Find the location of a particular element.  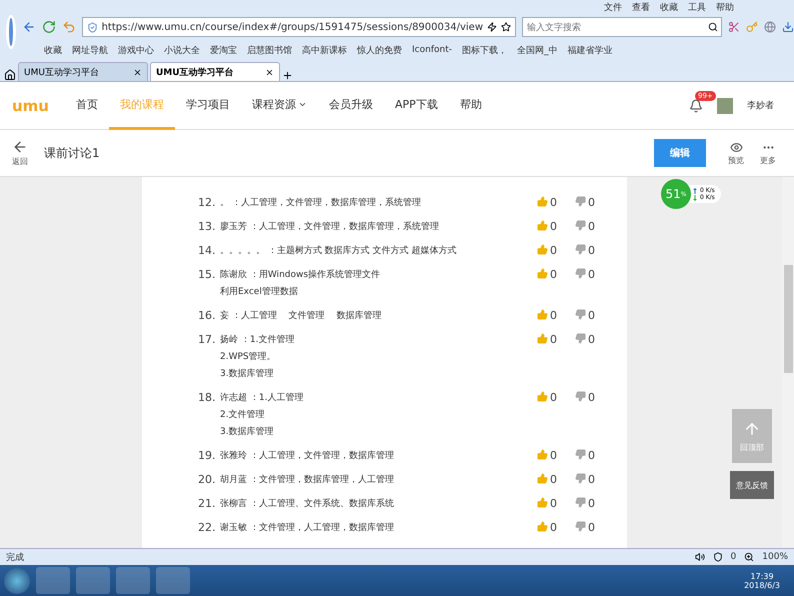

lightning-icon is located at coordinates (492, 27).